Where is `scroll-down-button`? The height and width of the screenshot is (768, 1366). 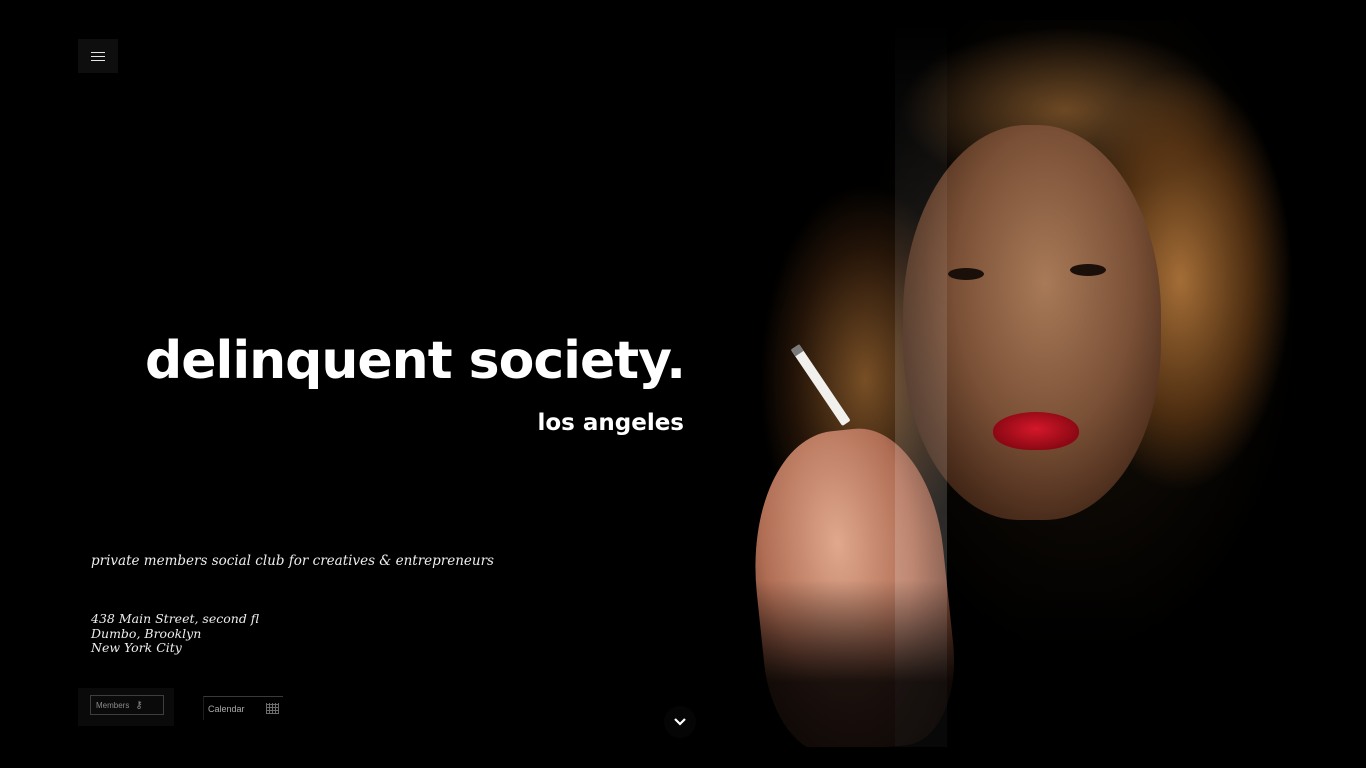
scroll-down-button is located at coordinates (680, 722).